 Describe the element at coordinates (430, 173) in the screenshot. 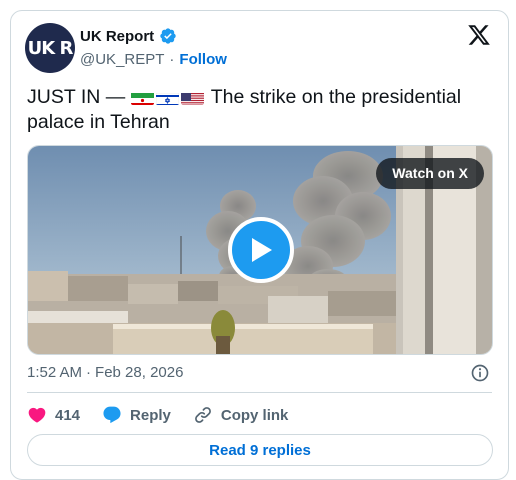

I see `watch-on-x-button: Watch on X` at that location.